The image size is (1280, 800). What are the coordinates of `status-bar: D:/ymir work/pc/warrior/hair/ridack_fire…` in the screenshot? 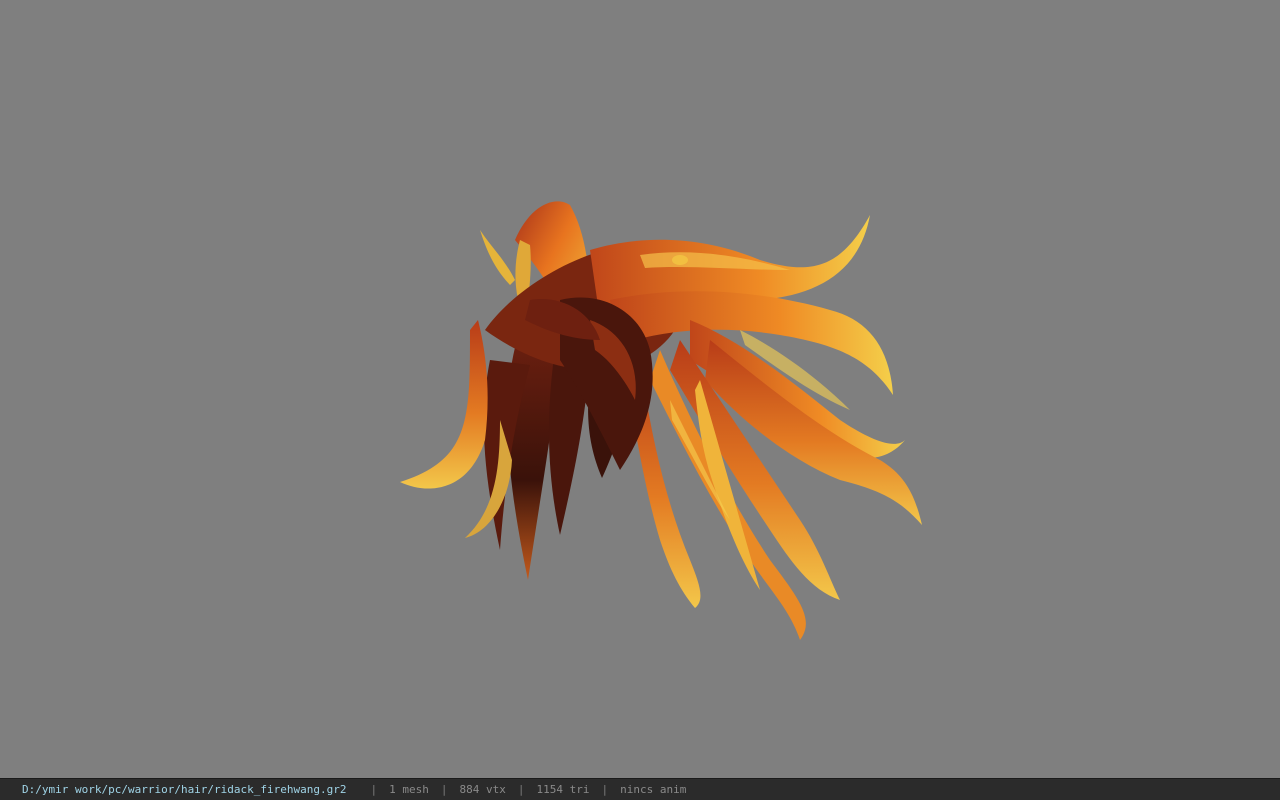 It's located at (640, 789).